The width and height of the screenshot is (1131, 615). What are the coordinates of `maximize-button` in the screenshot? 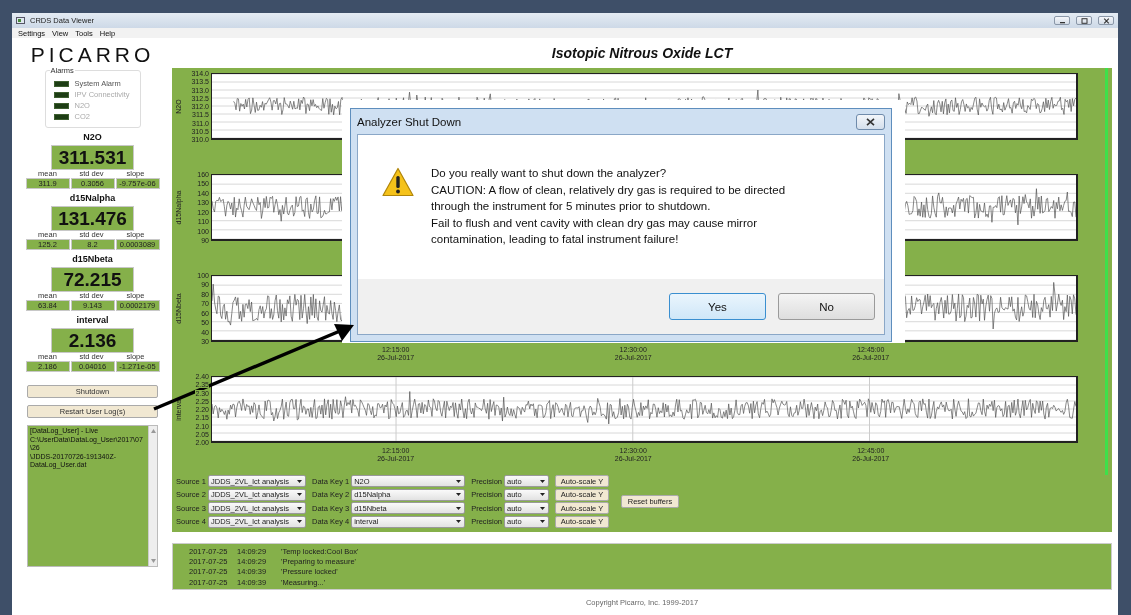 It's located at (1084, 20).